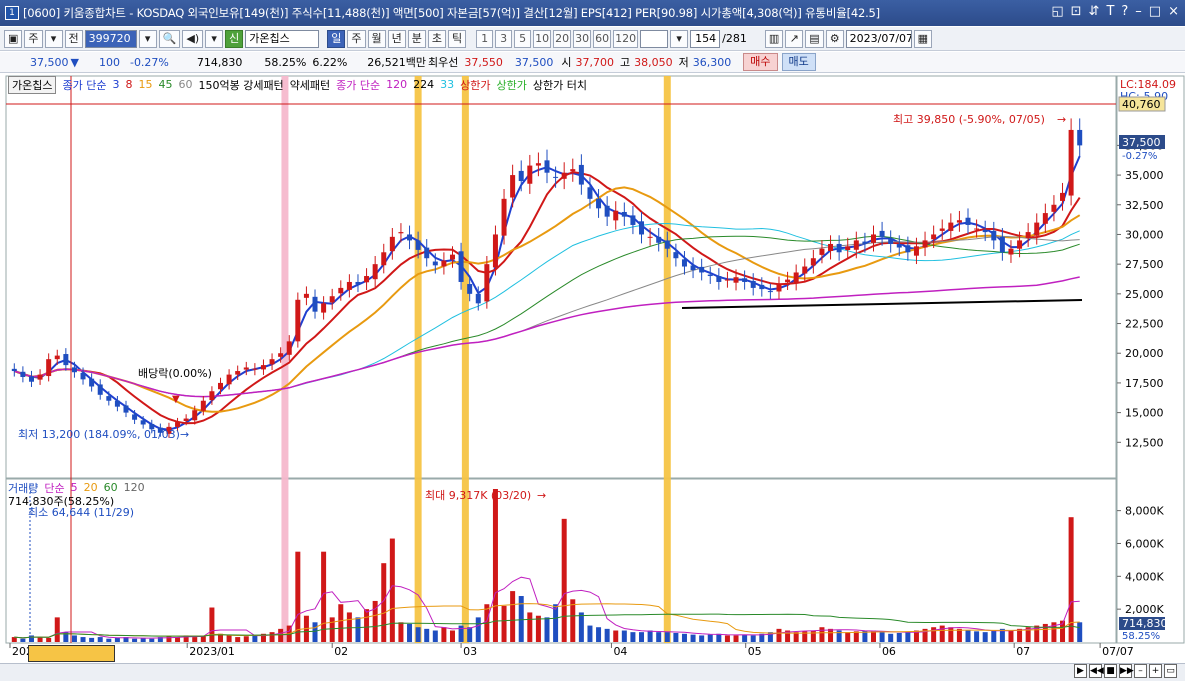  I want to click on date-input: 2023/07/07, so click(878, 38).